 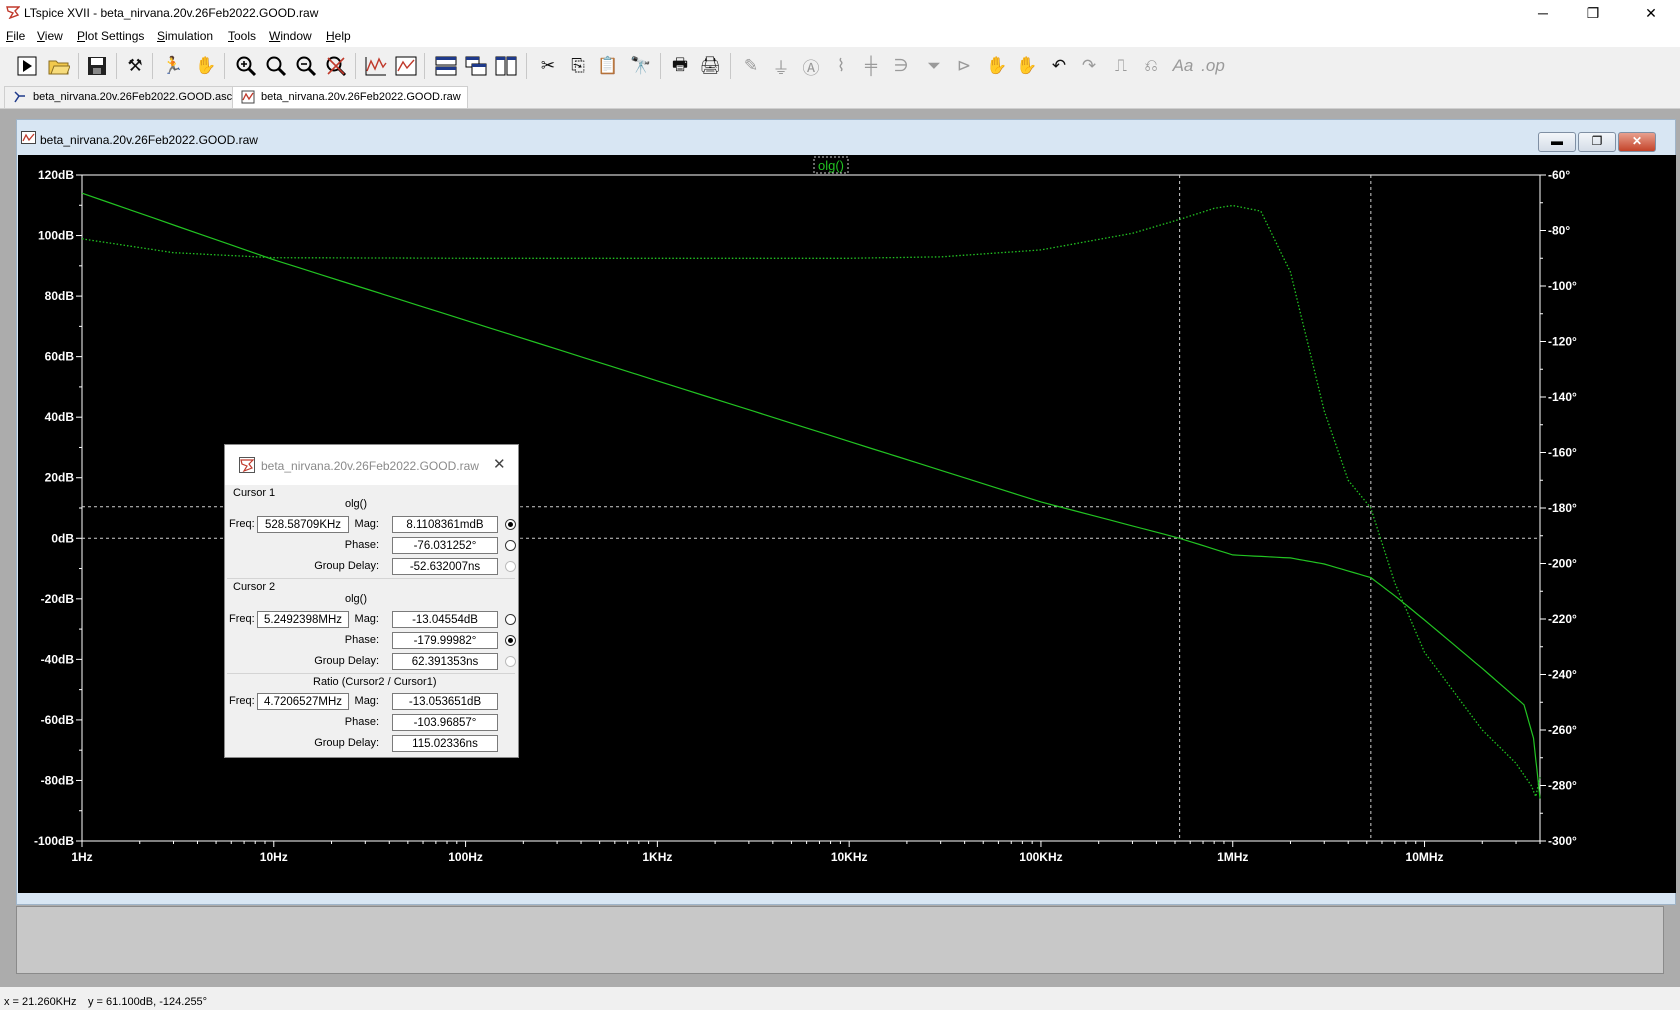 What do you see at coordinates (97, 66) in the screenshot?
I see `save-icon` at bounding box center [97, 66].